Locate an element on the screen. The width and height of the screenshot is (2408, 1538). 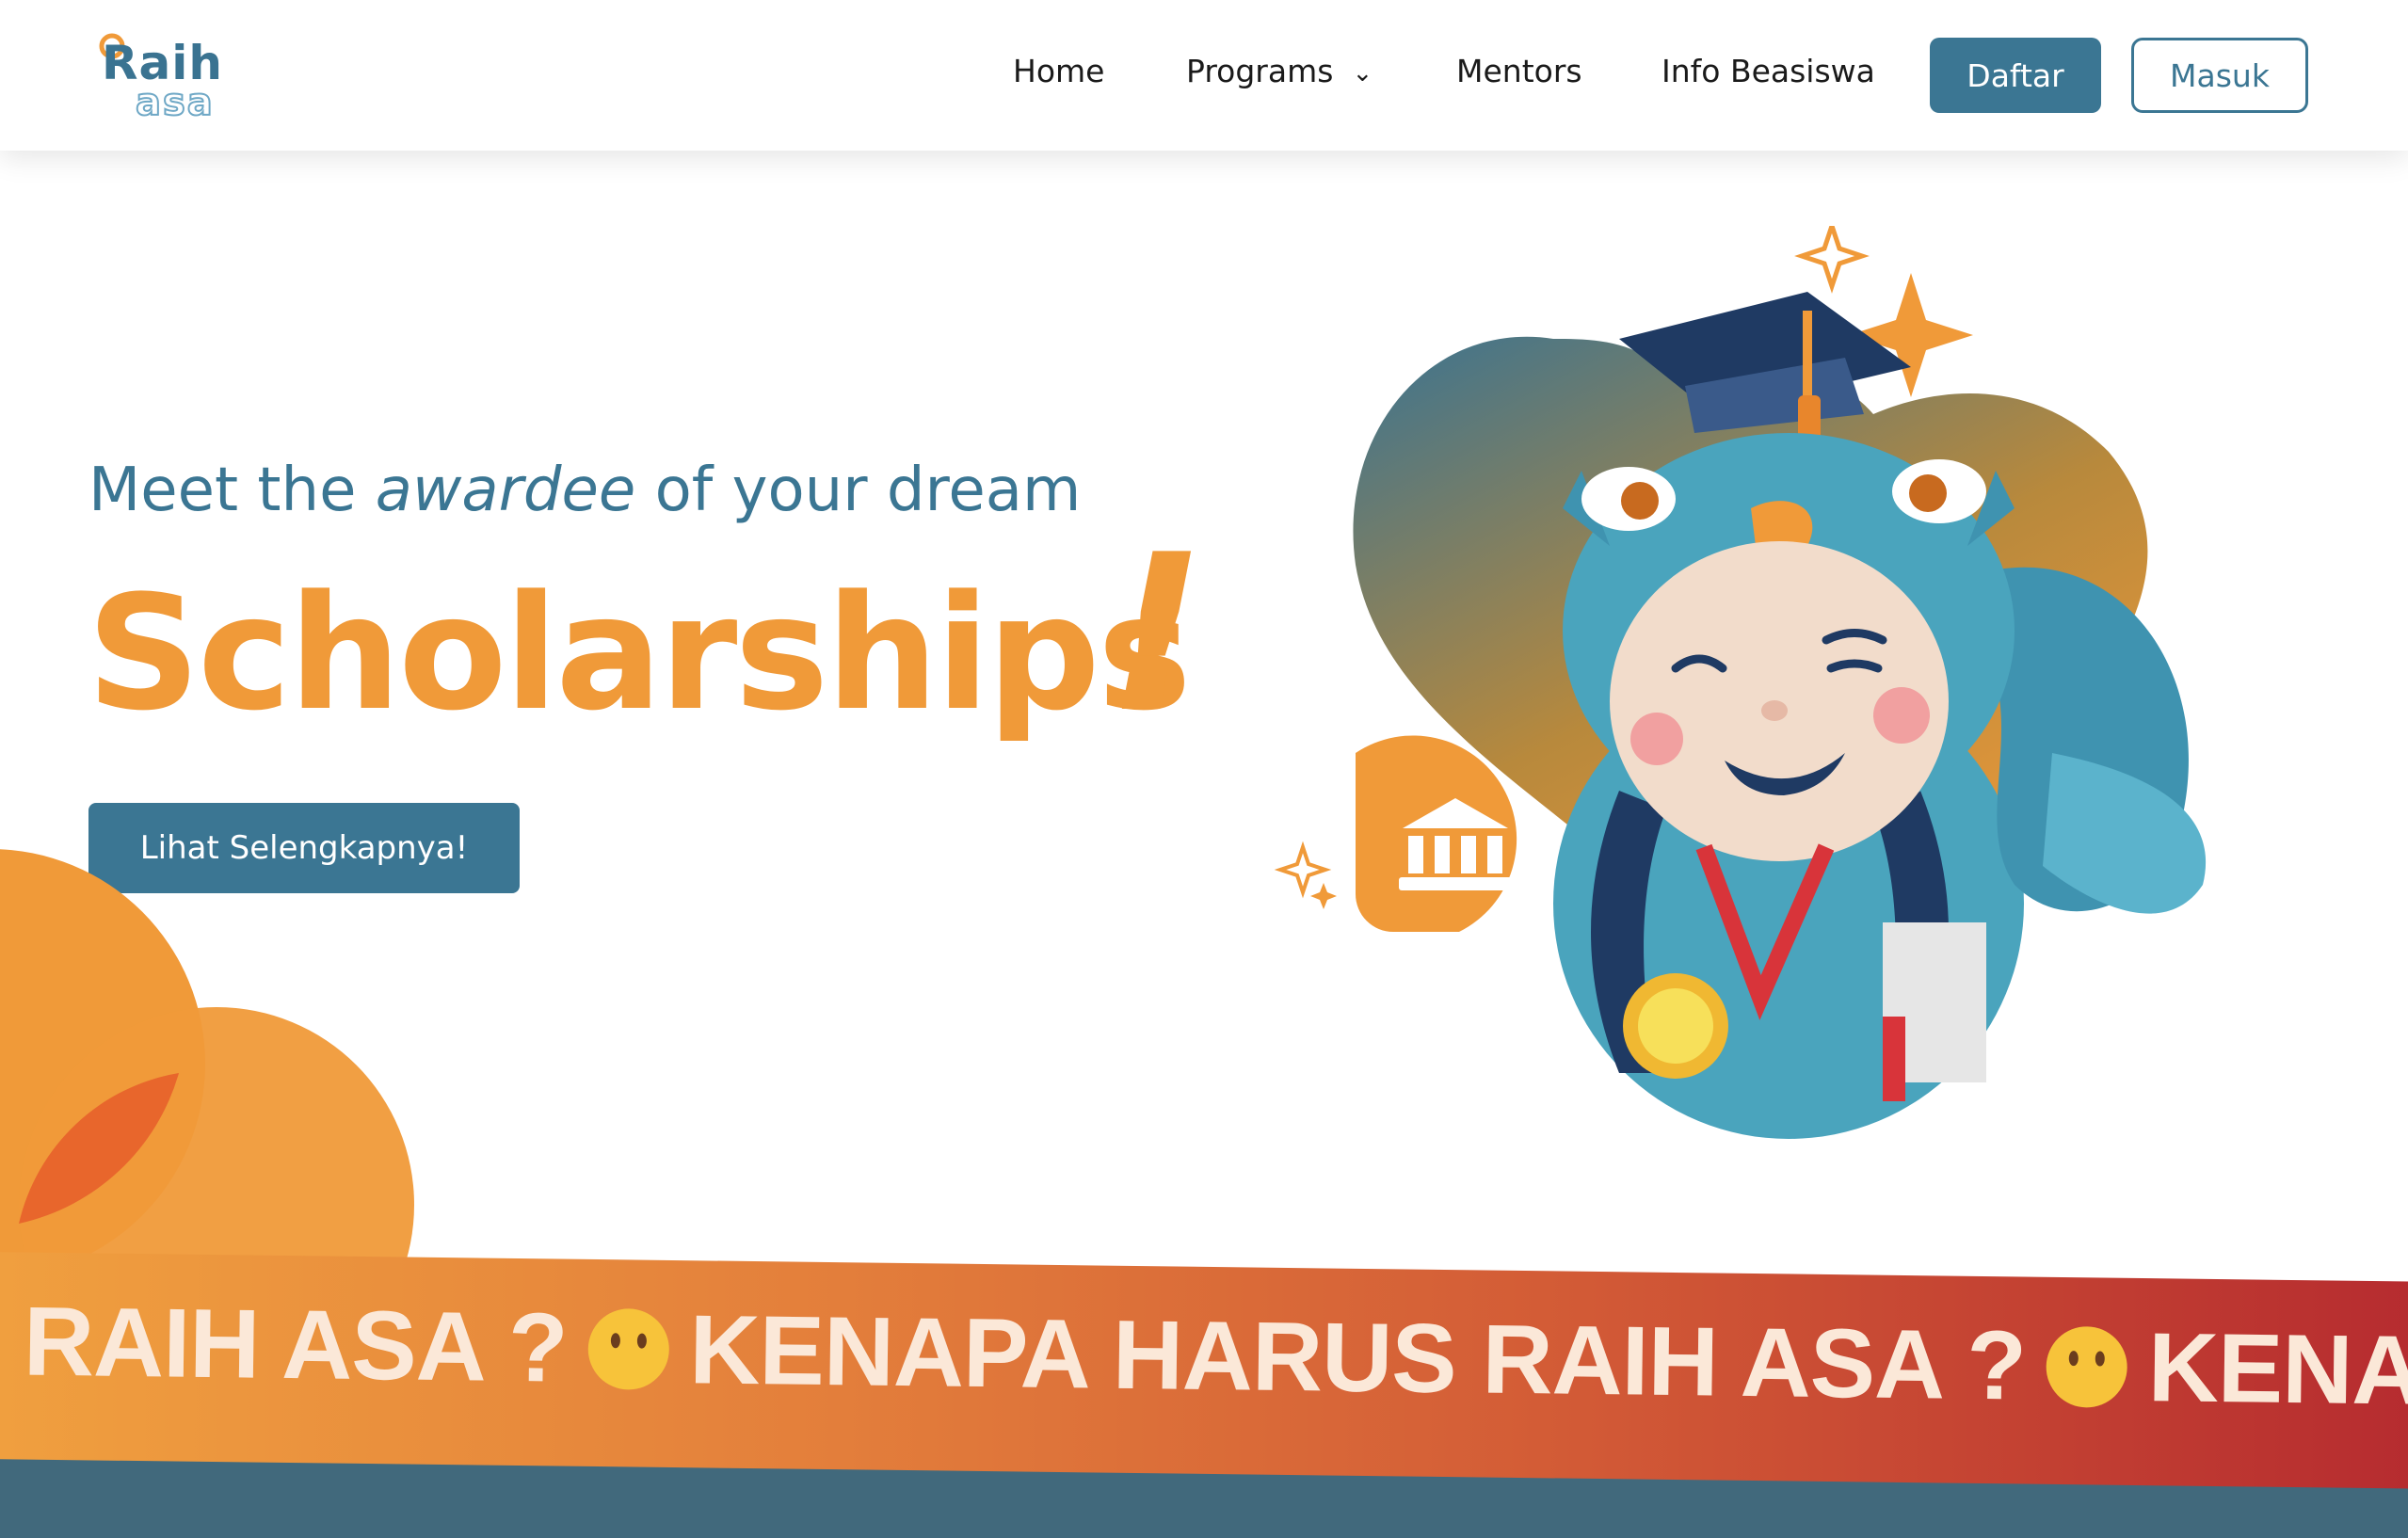
logo-word-asa: asa is located at coordinates (175, 102).